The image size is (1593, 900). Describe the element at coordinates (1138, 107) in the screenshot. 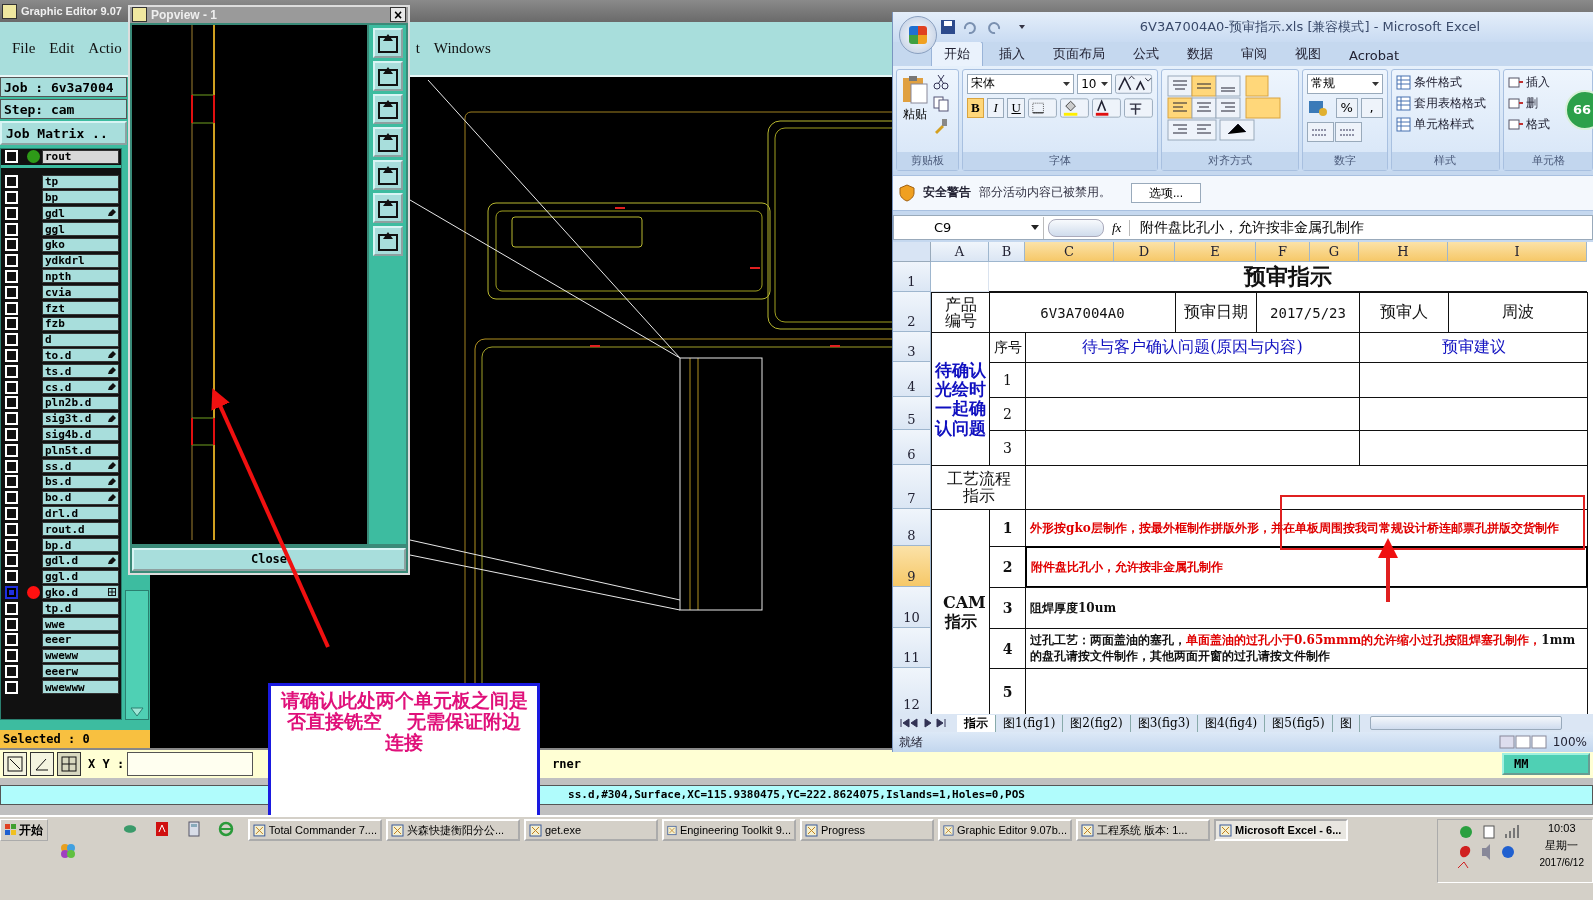

I see `phonetic-icon` at that location.